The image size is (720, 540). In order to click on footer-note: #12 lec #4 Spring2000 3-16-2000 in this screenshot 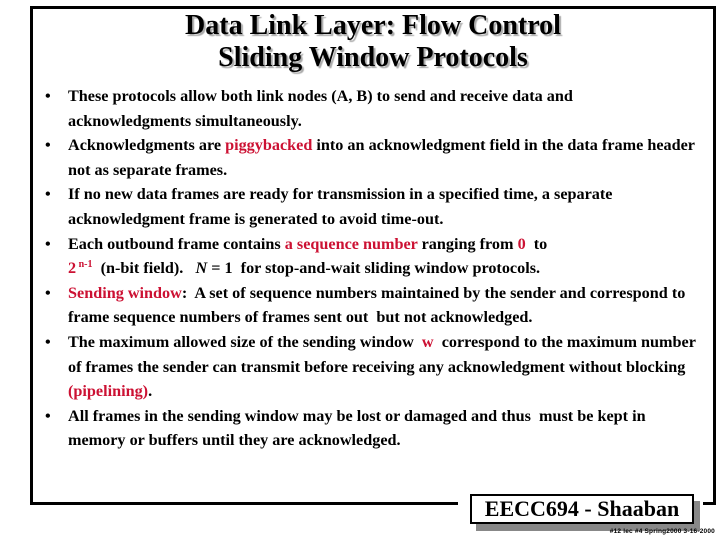, I will do `click(662, 531)`.